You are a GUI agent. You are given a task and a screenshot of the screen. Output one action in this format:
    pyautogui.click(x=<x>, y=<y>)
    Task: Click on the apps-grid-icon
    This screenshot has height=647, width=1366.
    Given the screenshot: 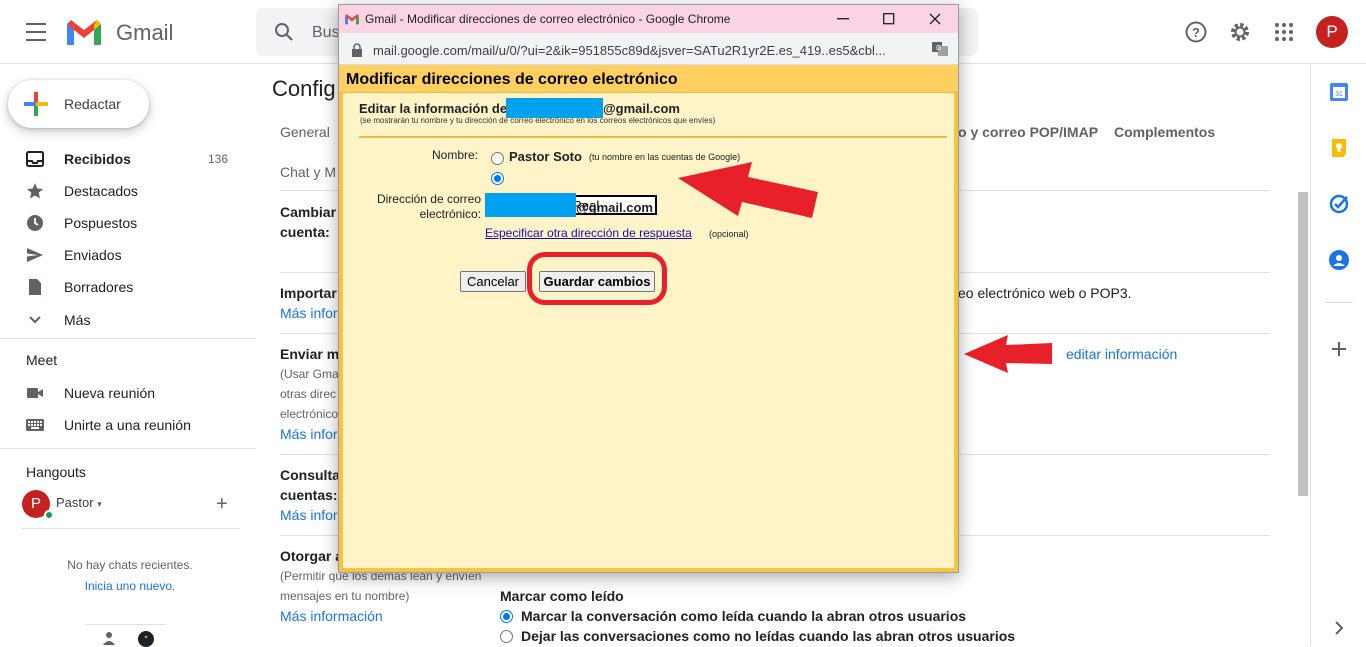 What is the action you would take?
    pyautogui.click(x=1284, y=32)
    